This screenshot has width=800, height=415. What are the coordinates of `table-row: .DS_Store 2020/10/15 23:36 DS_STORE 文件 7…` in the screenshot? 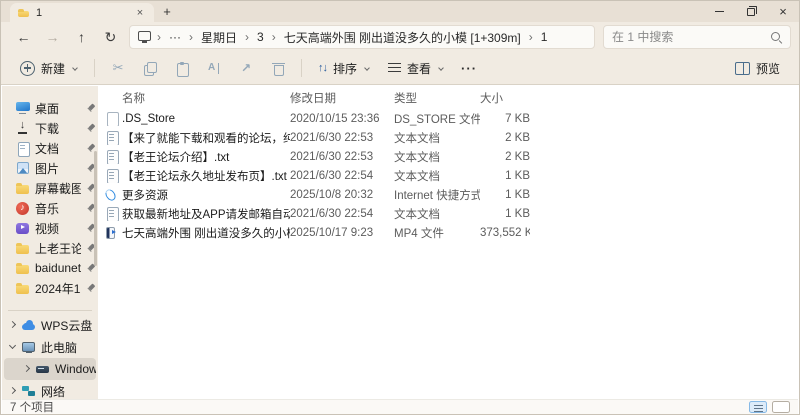 It's located at (451, 118).